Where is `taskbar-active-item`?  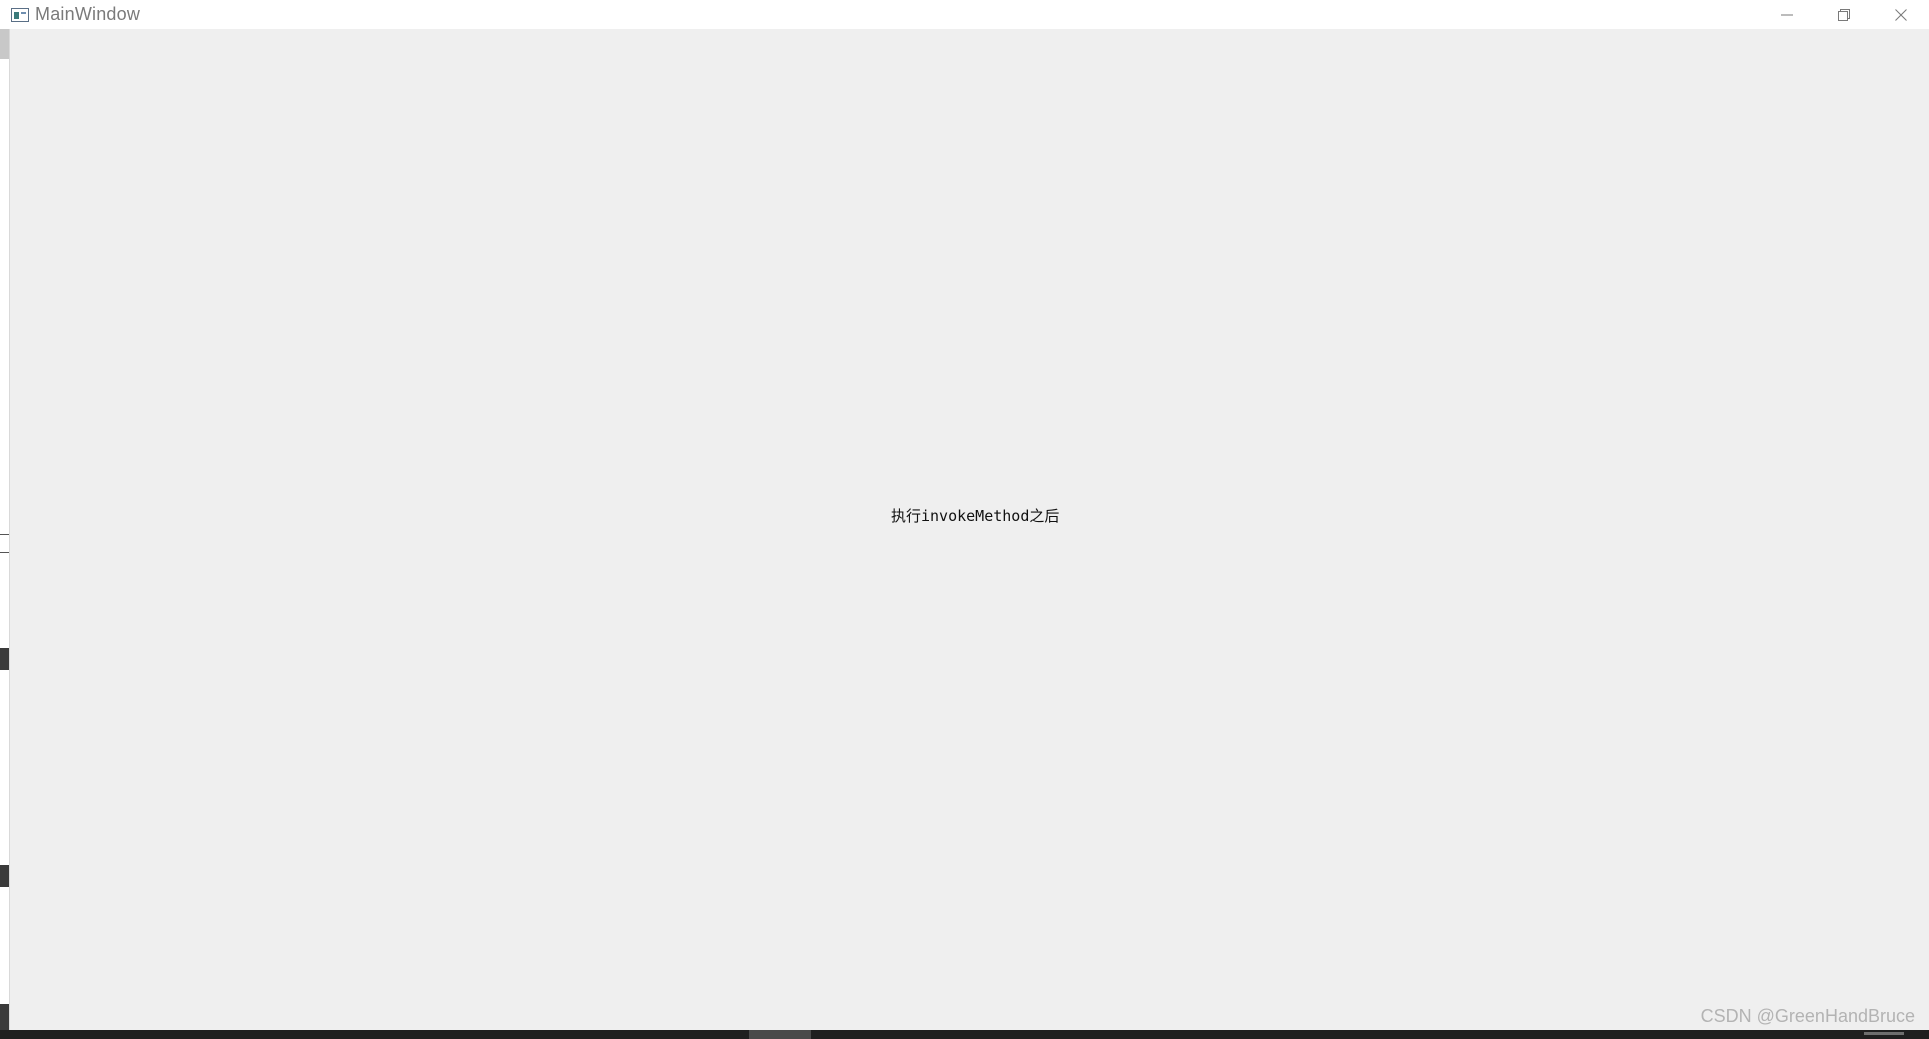 taskbar-active-item is located at coordinates (780, 1034).